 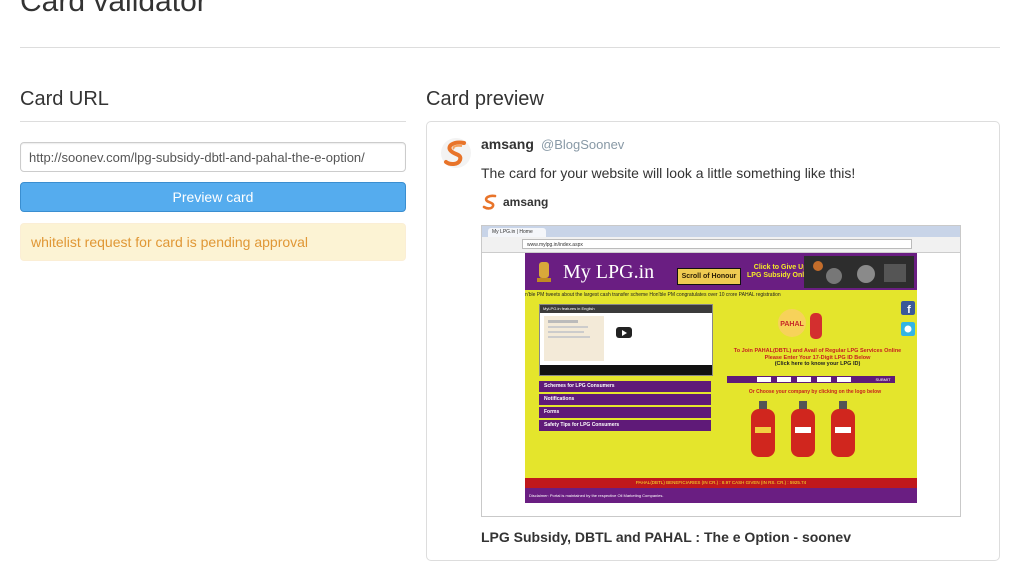 What do you see at coordinates (456, 153) in the screenshot?
I see `soonev-logo-icon` at bounding box center [456, 153].